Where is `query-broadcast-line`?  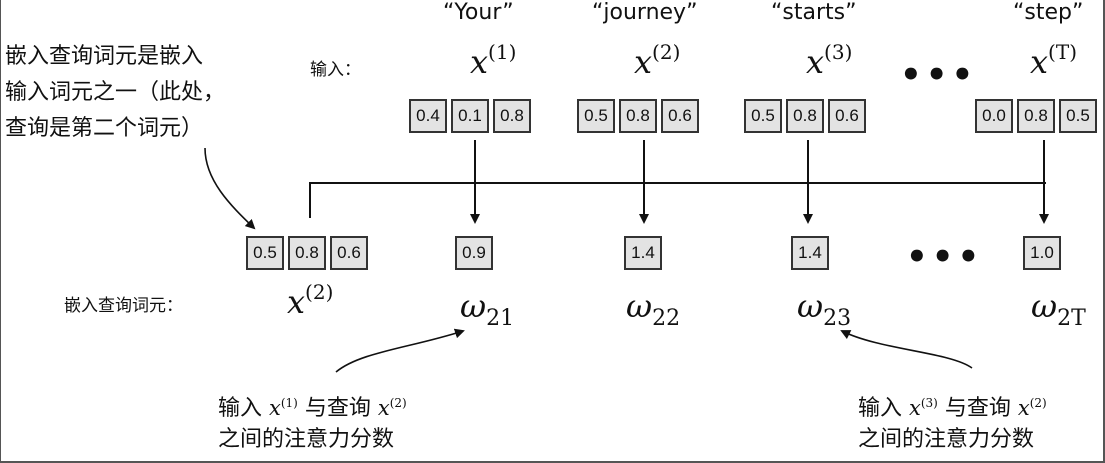
query-broadcast-line is located at coordinates (677, 200).